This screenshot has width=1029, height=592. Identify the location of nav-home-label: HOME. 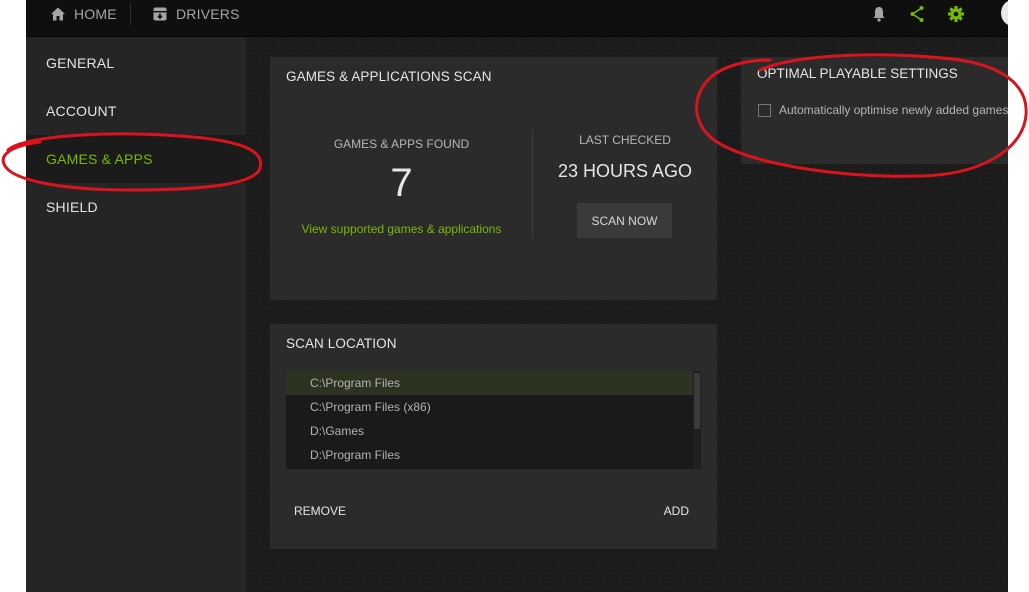
(95, 14).